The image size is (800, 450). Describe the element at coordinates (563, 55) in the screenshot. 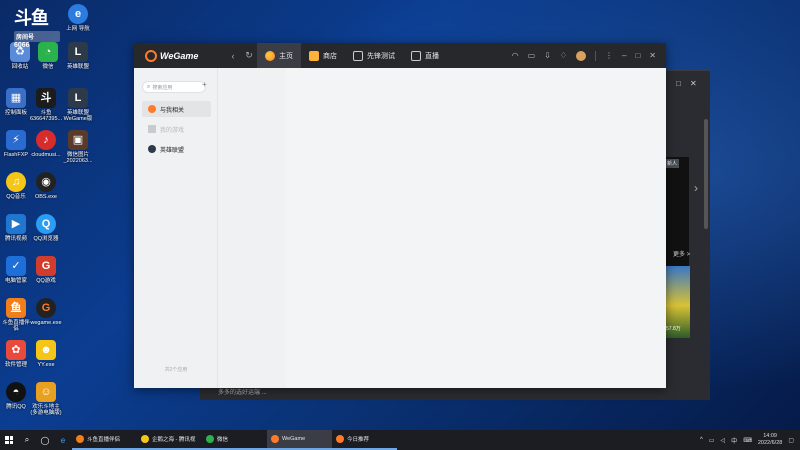

I see `bell-icon: ♢` at that location.